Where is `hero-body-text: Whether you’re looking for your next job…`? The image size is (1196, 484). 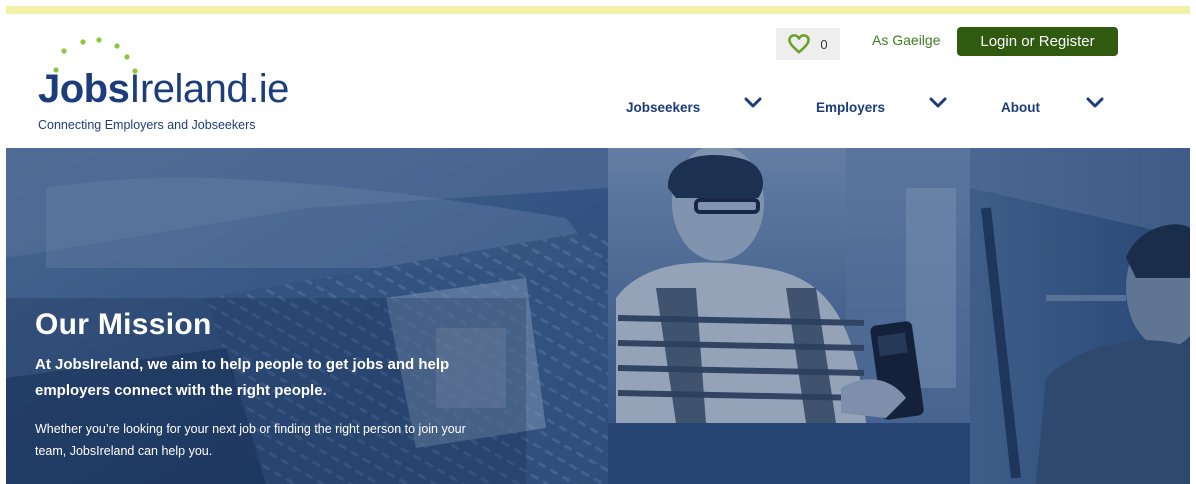
hero-body-text: Whether you’re looking for your next job… is located at coordinates (250, 440).